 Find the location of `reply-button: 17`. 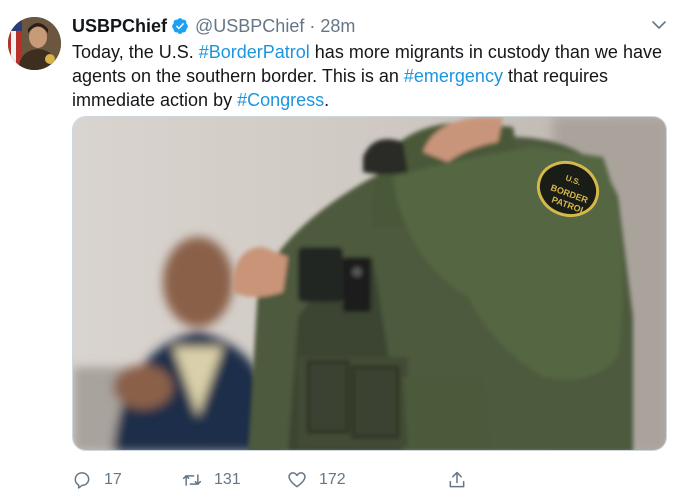

reply-button: 17 is located at coordinates (127, 480).